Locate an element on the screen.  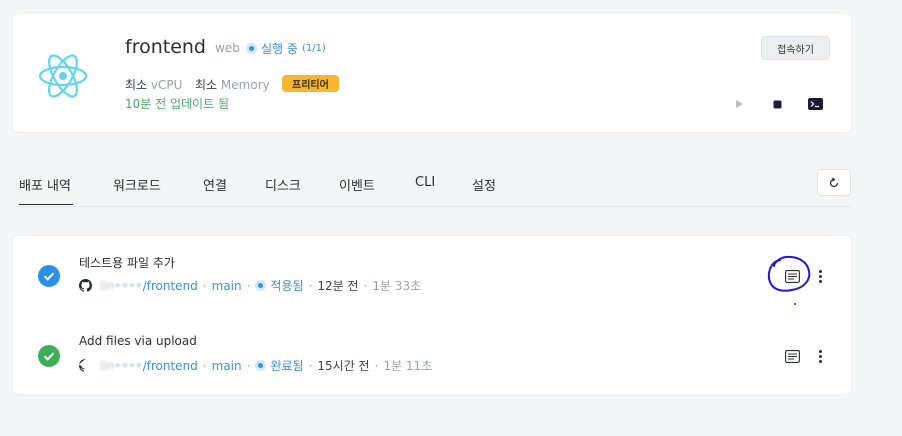
react-icon is located at coordinates (63, 76).